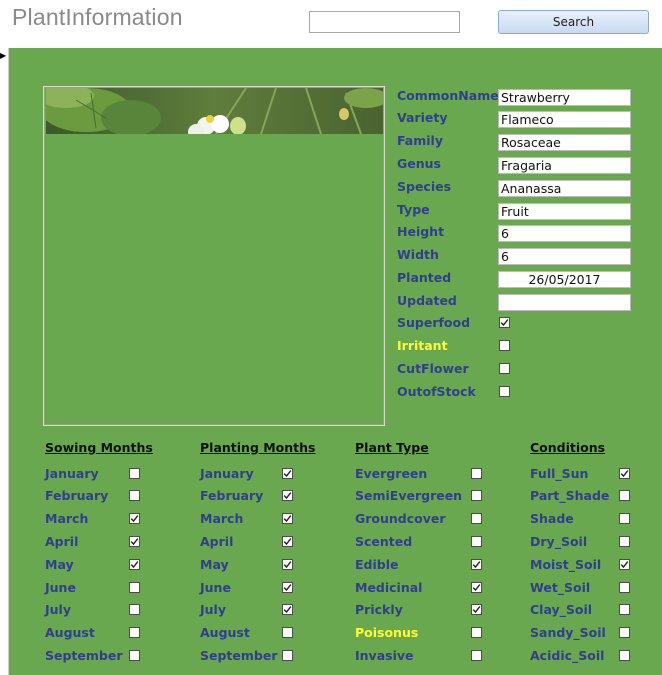  I want to click on height-field: 6, so click(564, 233).